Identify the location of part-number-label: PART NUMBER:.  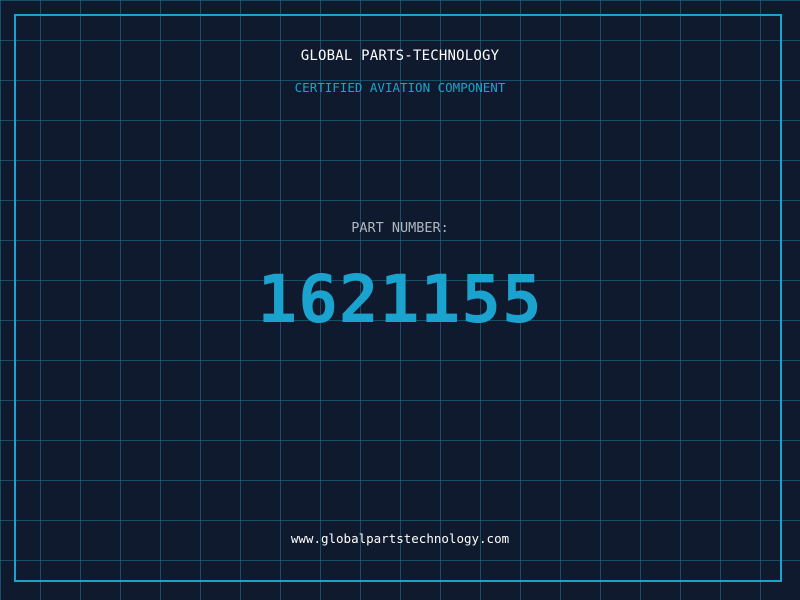
(400, 228).